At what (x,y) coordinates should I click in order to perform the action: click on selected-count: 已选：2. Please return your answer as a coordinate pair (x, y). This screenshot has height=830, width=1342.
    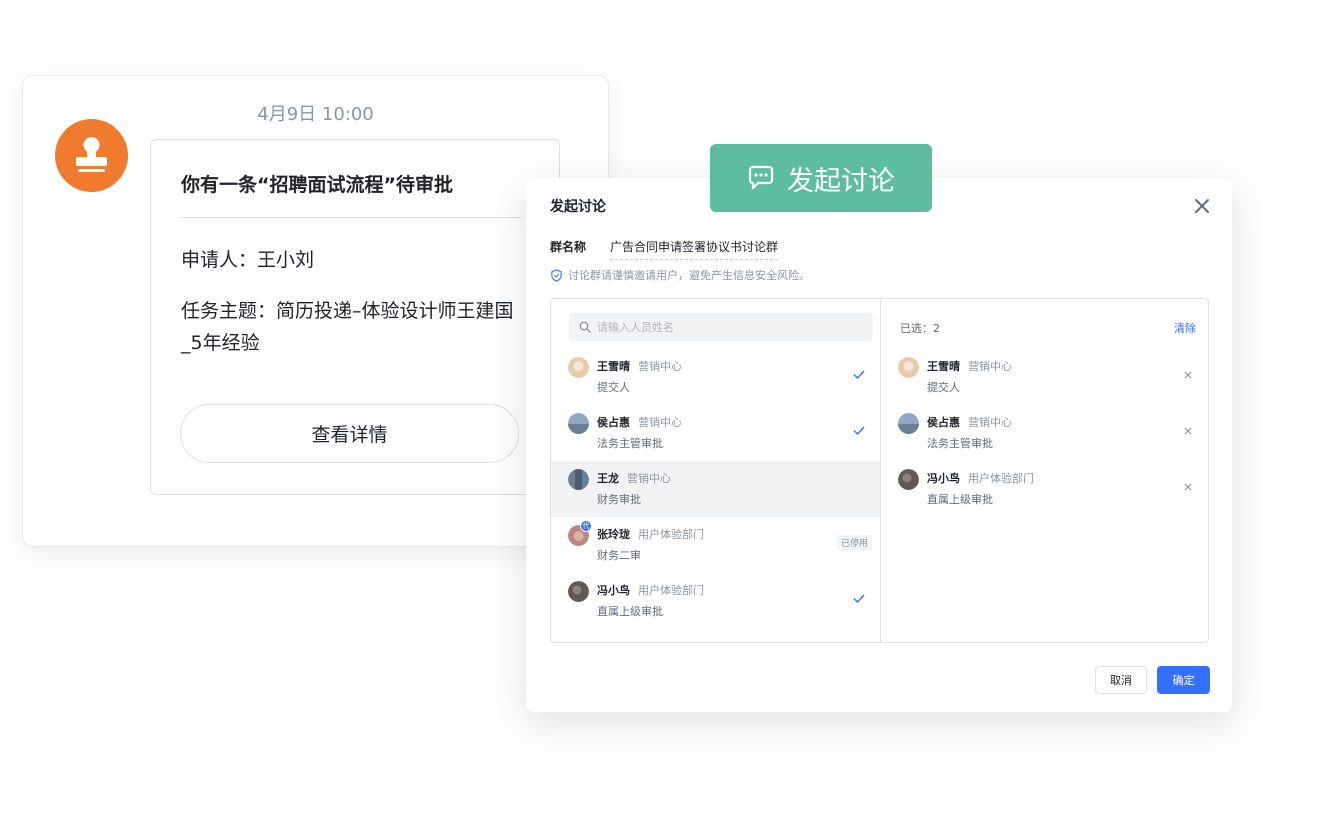
    Looking at the image, I should click on (920, 328).